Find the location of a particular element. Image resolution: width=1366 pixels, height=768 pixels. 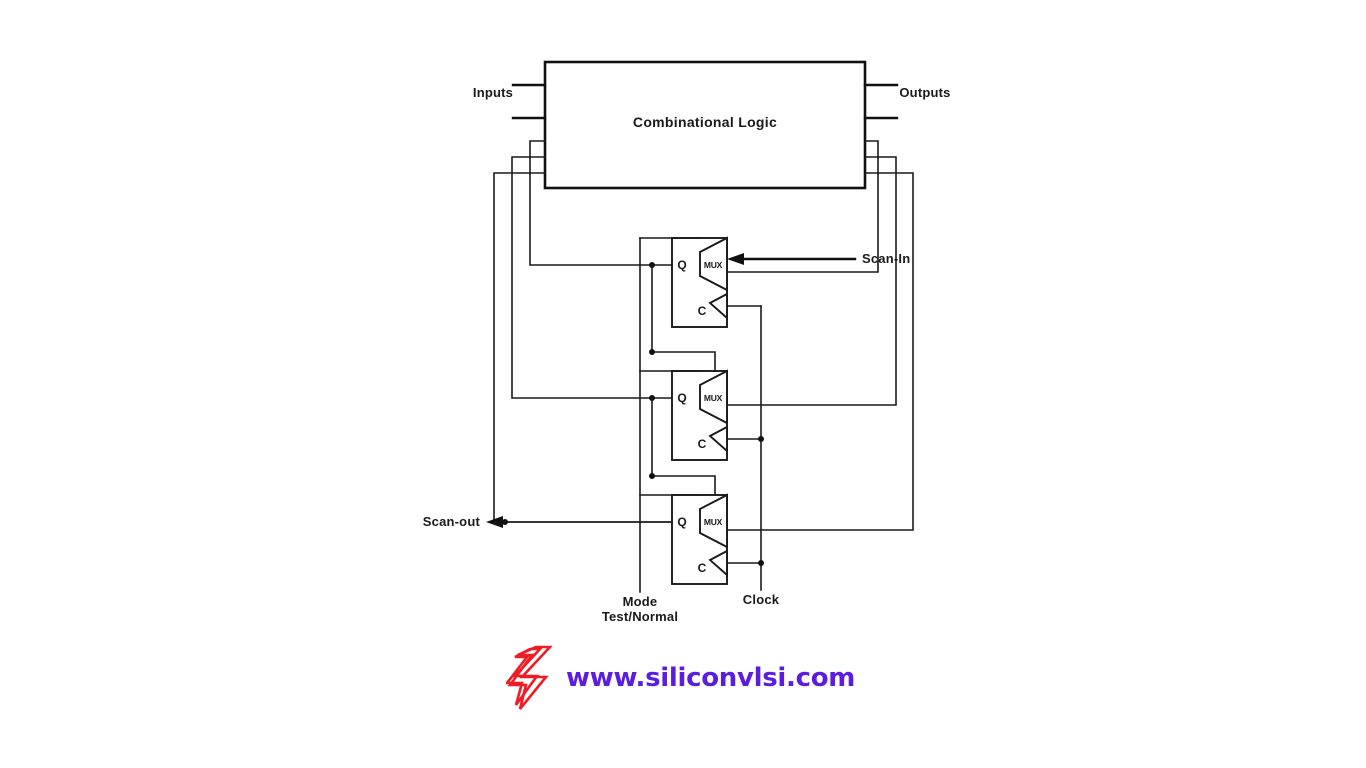

junction-dot-clk3 is located at coordinates (761, 563).